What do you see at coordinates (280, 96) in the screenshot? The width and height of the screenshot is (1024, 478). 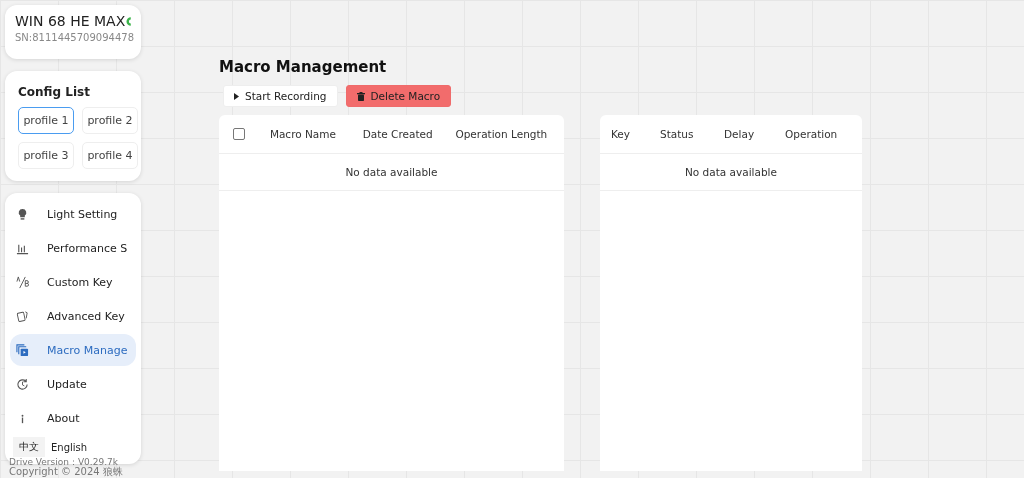 I see `record-button: Start Recording` at bounding box center [280, 96].